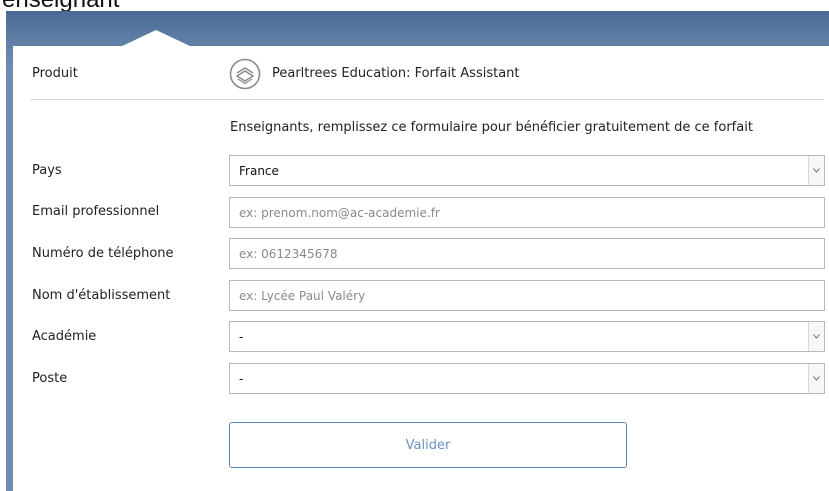  What do you see at coordinates (428, 445) in the screenshot?
I see `submit-button: Valider` at bounding box center [428, 445].